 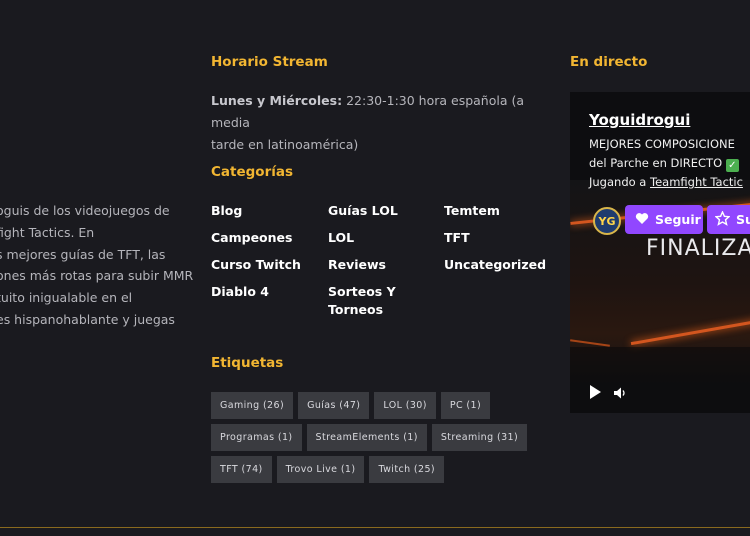 What do you see at coordinates (472, 211) in the screenshot?
I see `category-link-temtem: Temtem` at bounding box center [472, 211].